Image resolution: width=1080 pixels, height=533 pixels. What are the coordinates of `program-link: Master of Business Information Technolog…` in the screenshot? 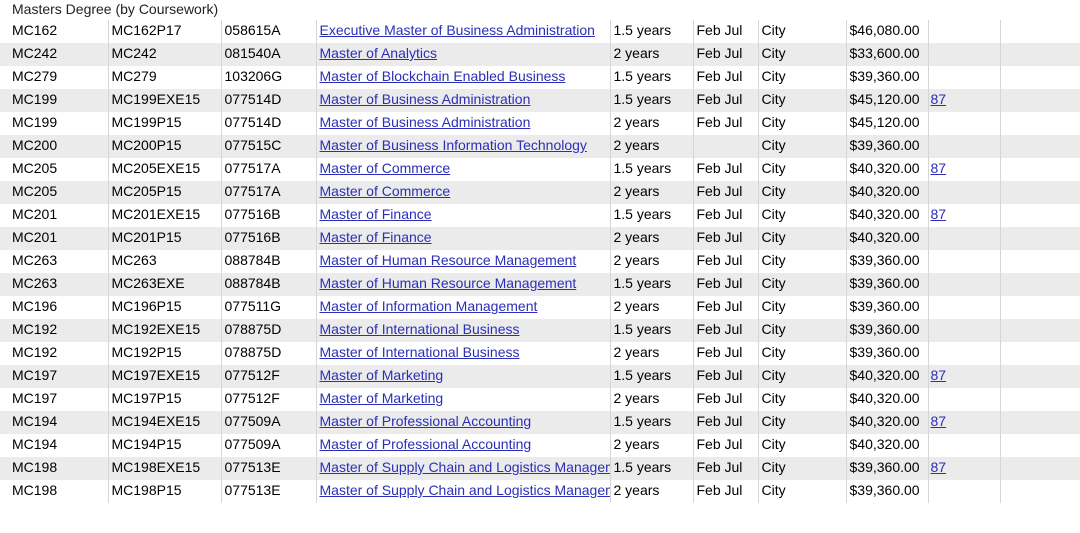 It's located at (453, 145).